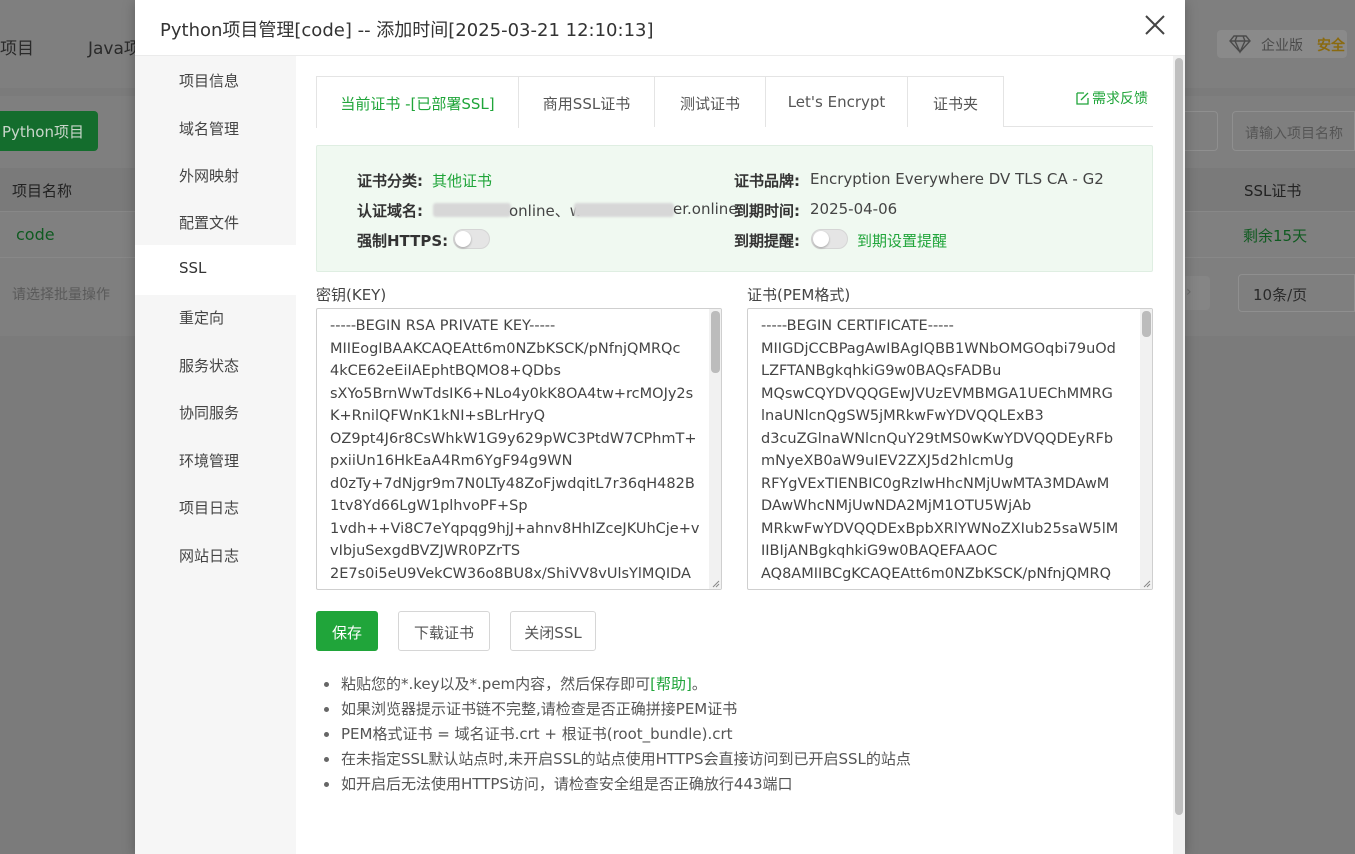 This screenshot has height=854, width=1355. What do you see at coordinates (347, 631) in the screenshot?
I see `save-button: 保存` at bounding box center [347, 631].